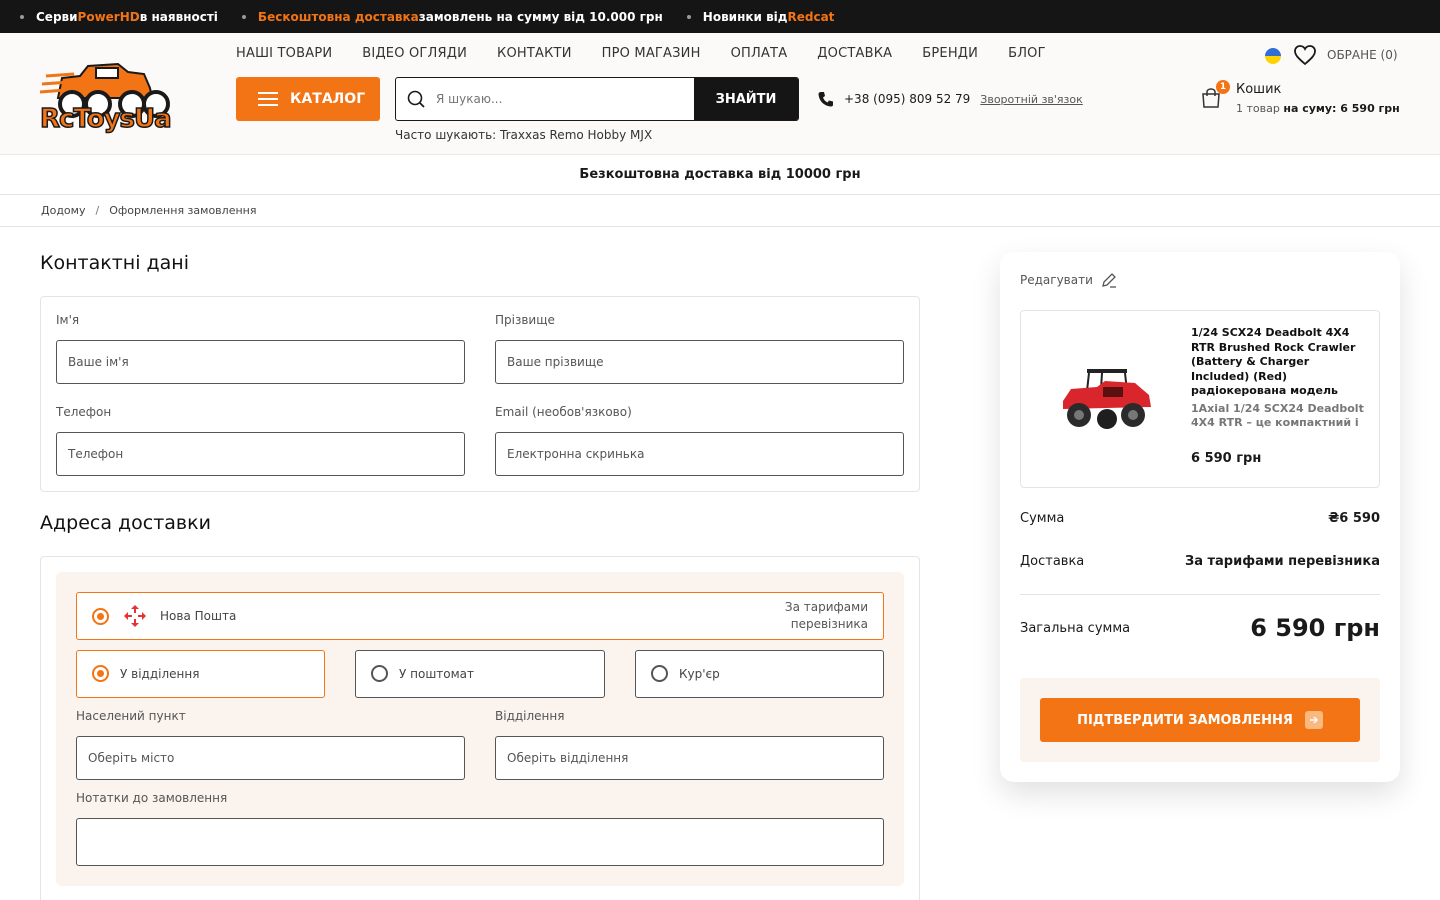 The image size is (1440, 900). I want to click on carrier-name: Нова Пошта, so click(198, 616).